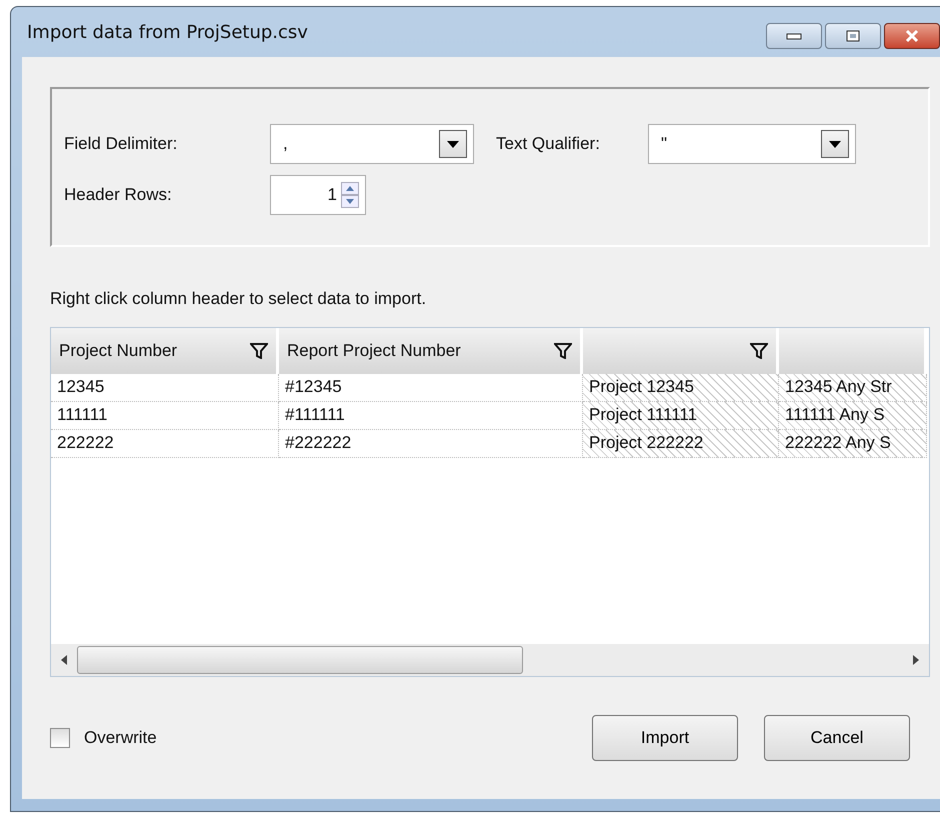 This screenshot has height=814, width=940. I want to click on table-cell: 111111, so click(165, 416).